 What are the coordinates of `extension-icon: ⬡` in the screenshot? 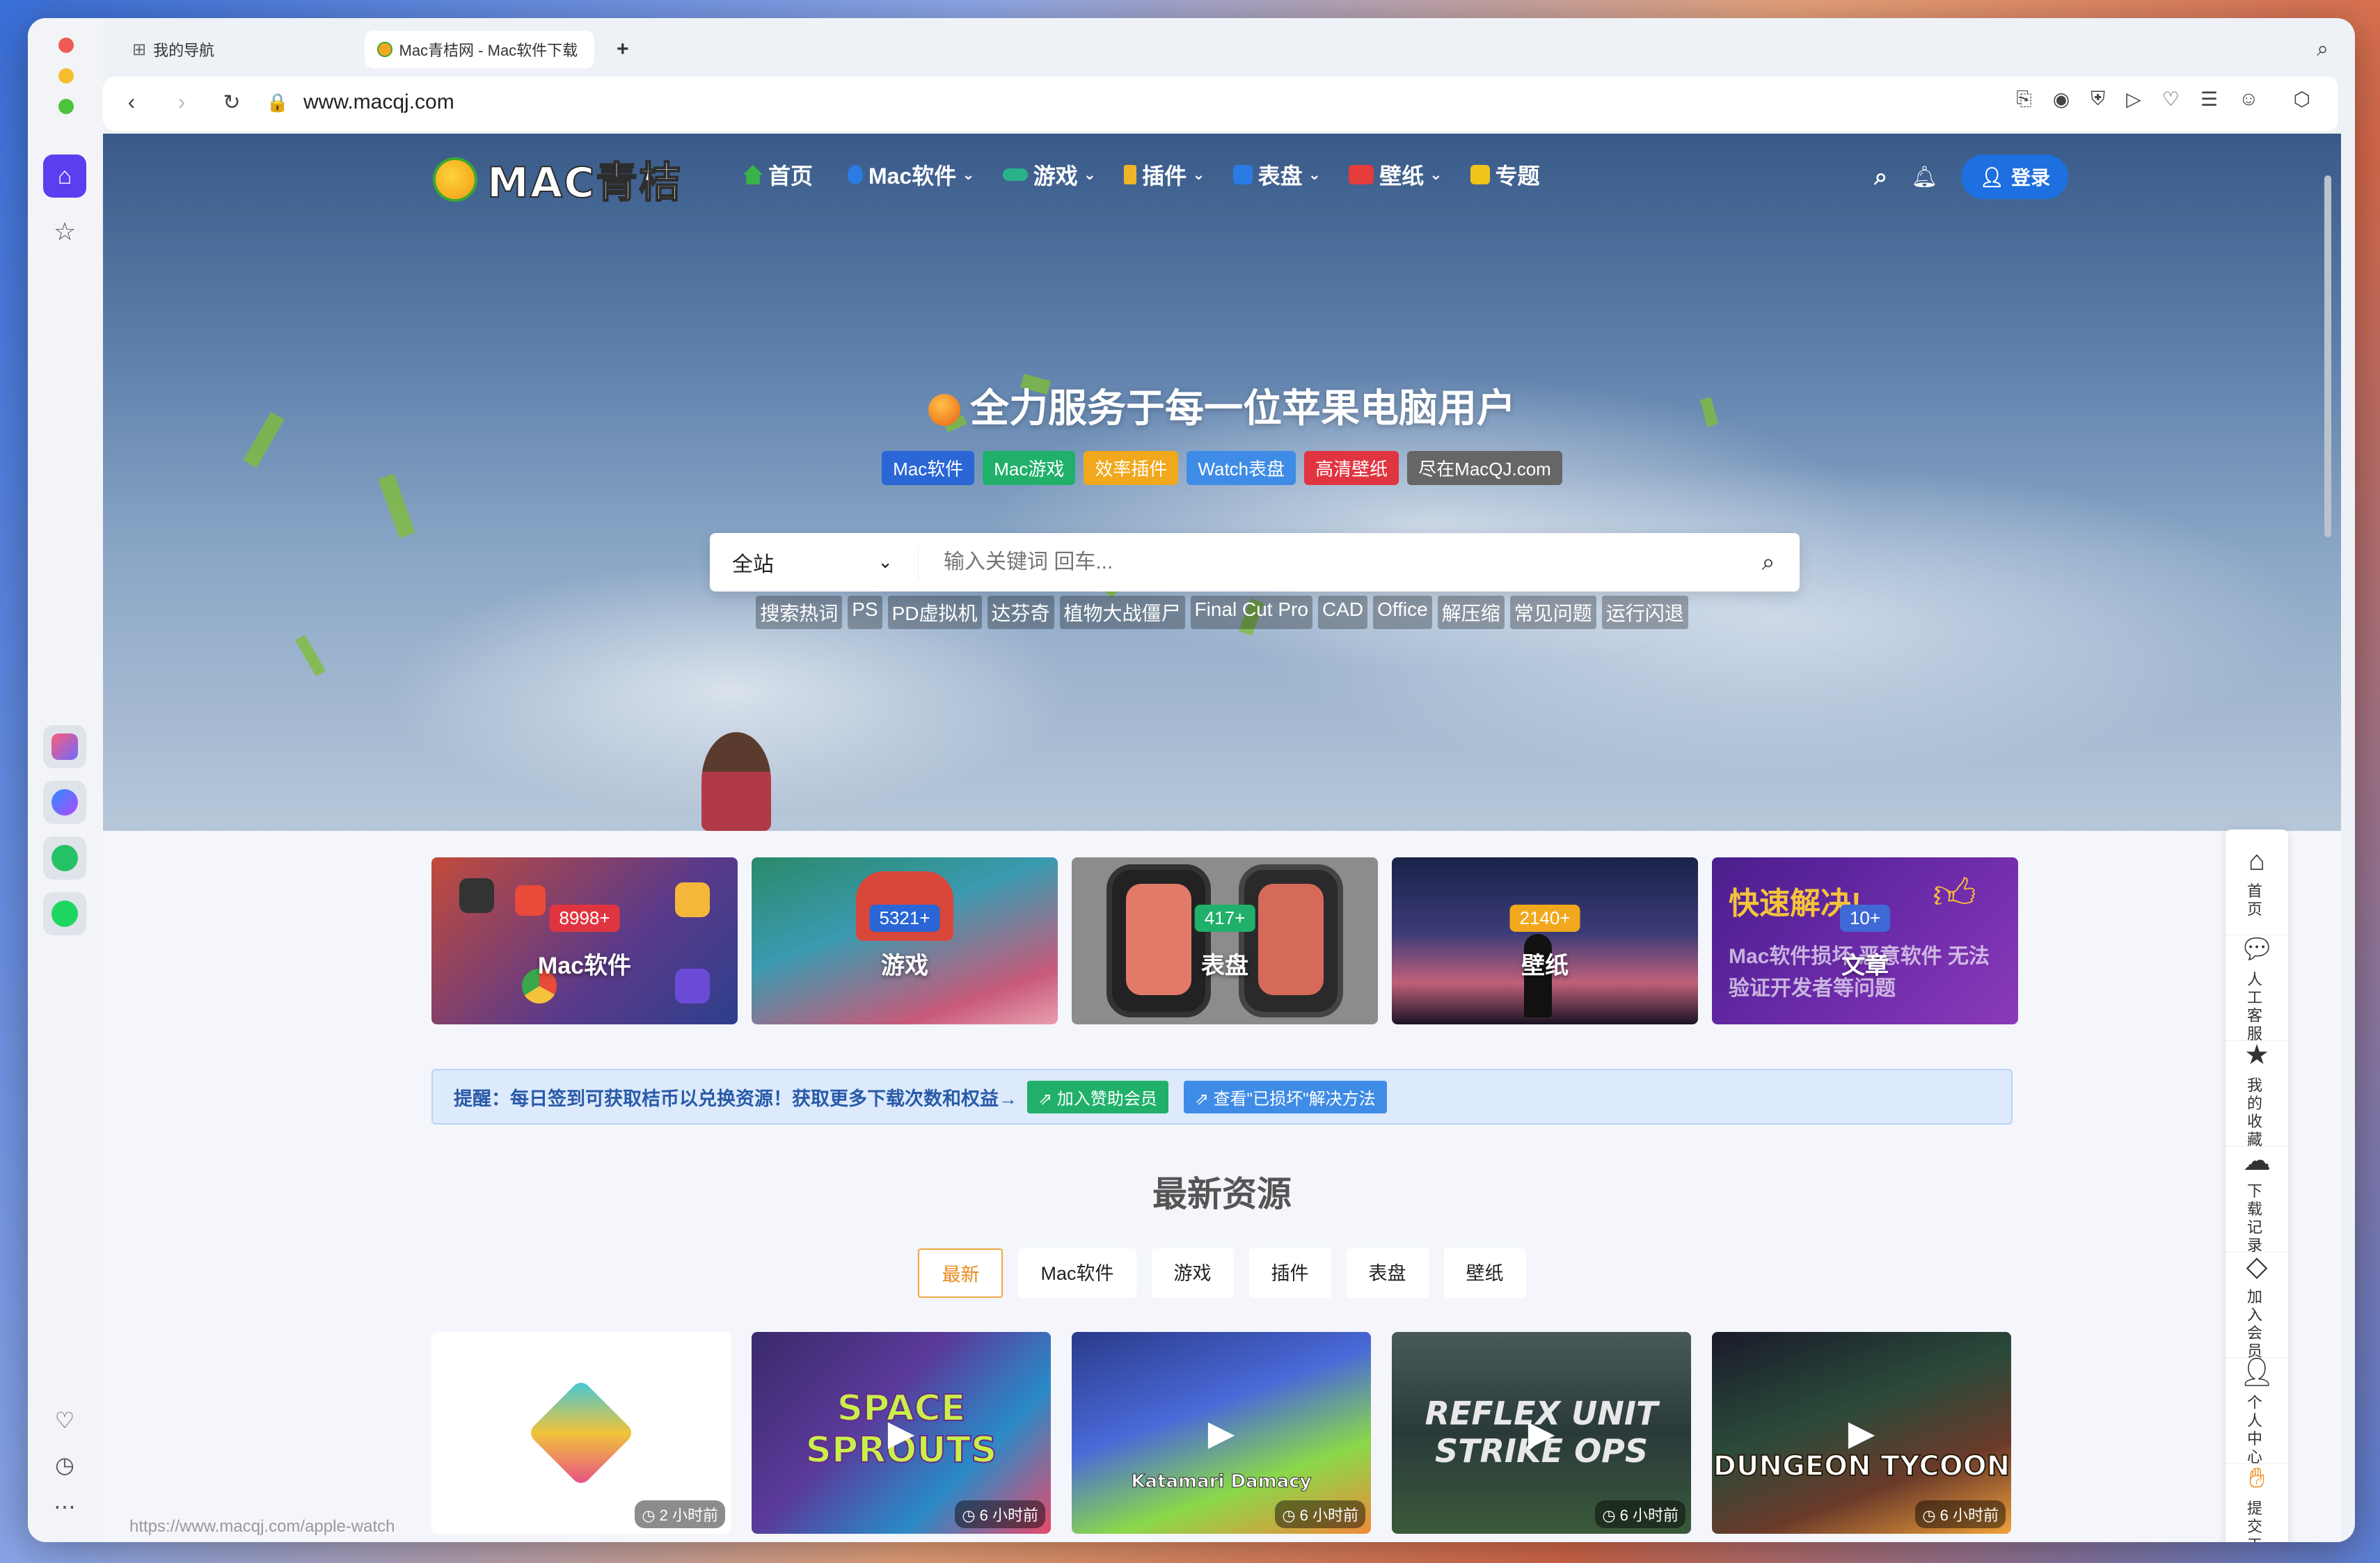 It's located at (2302, 99).